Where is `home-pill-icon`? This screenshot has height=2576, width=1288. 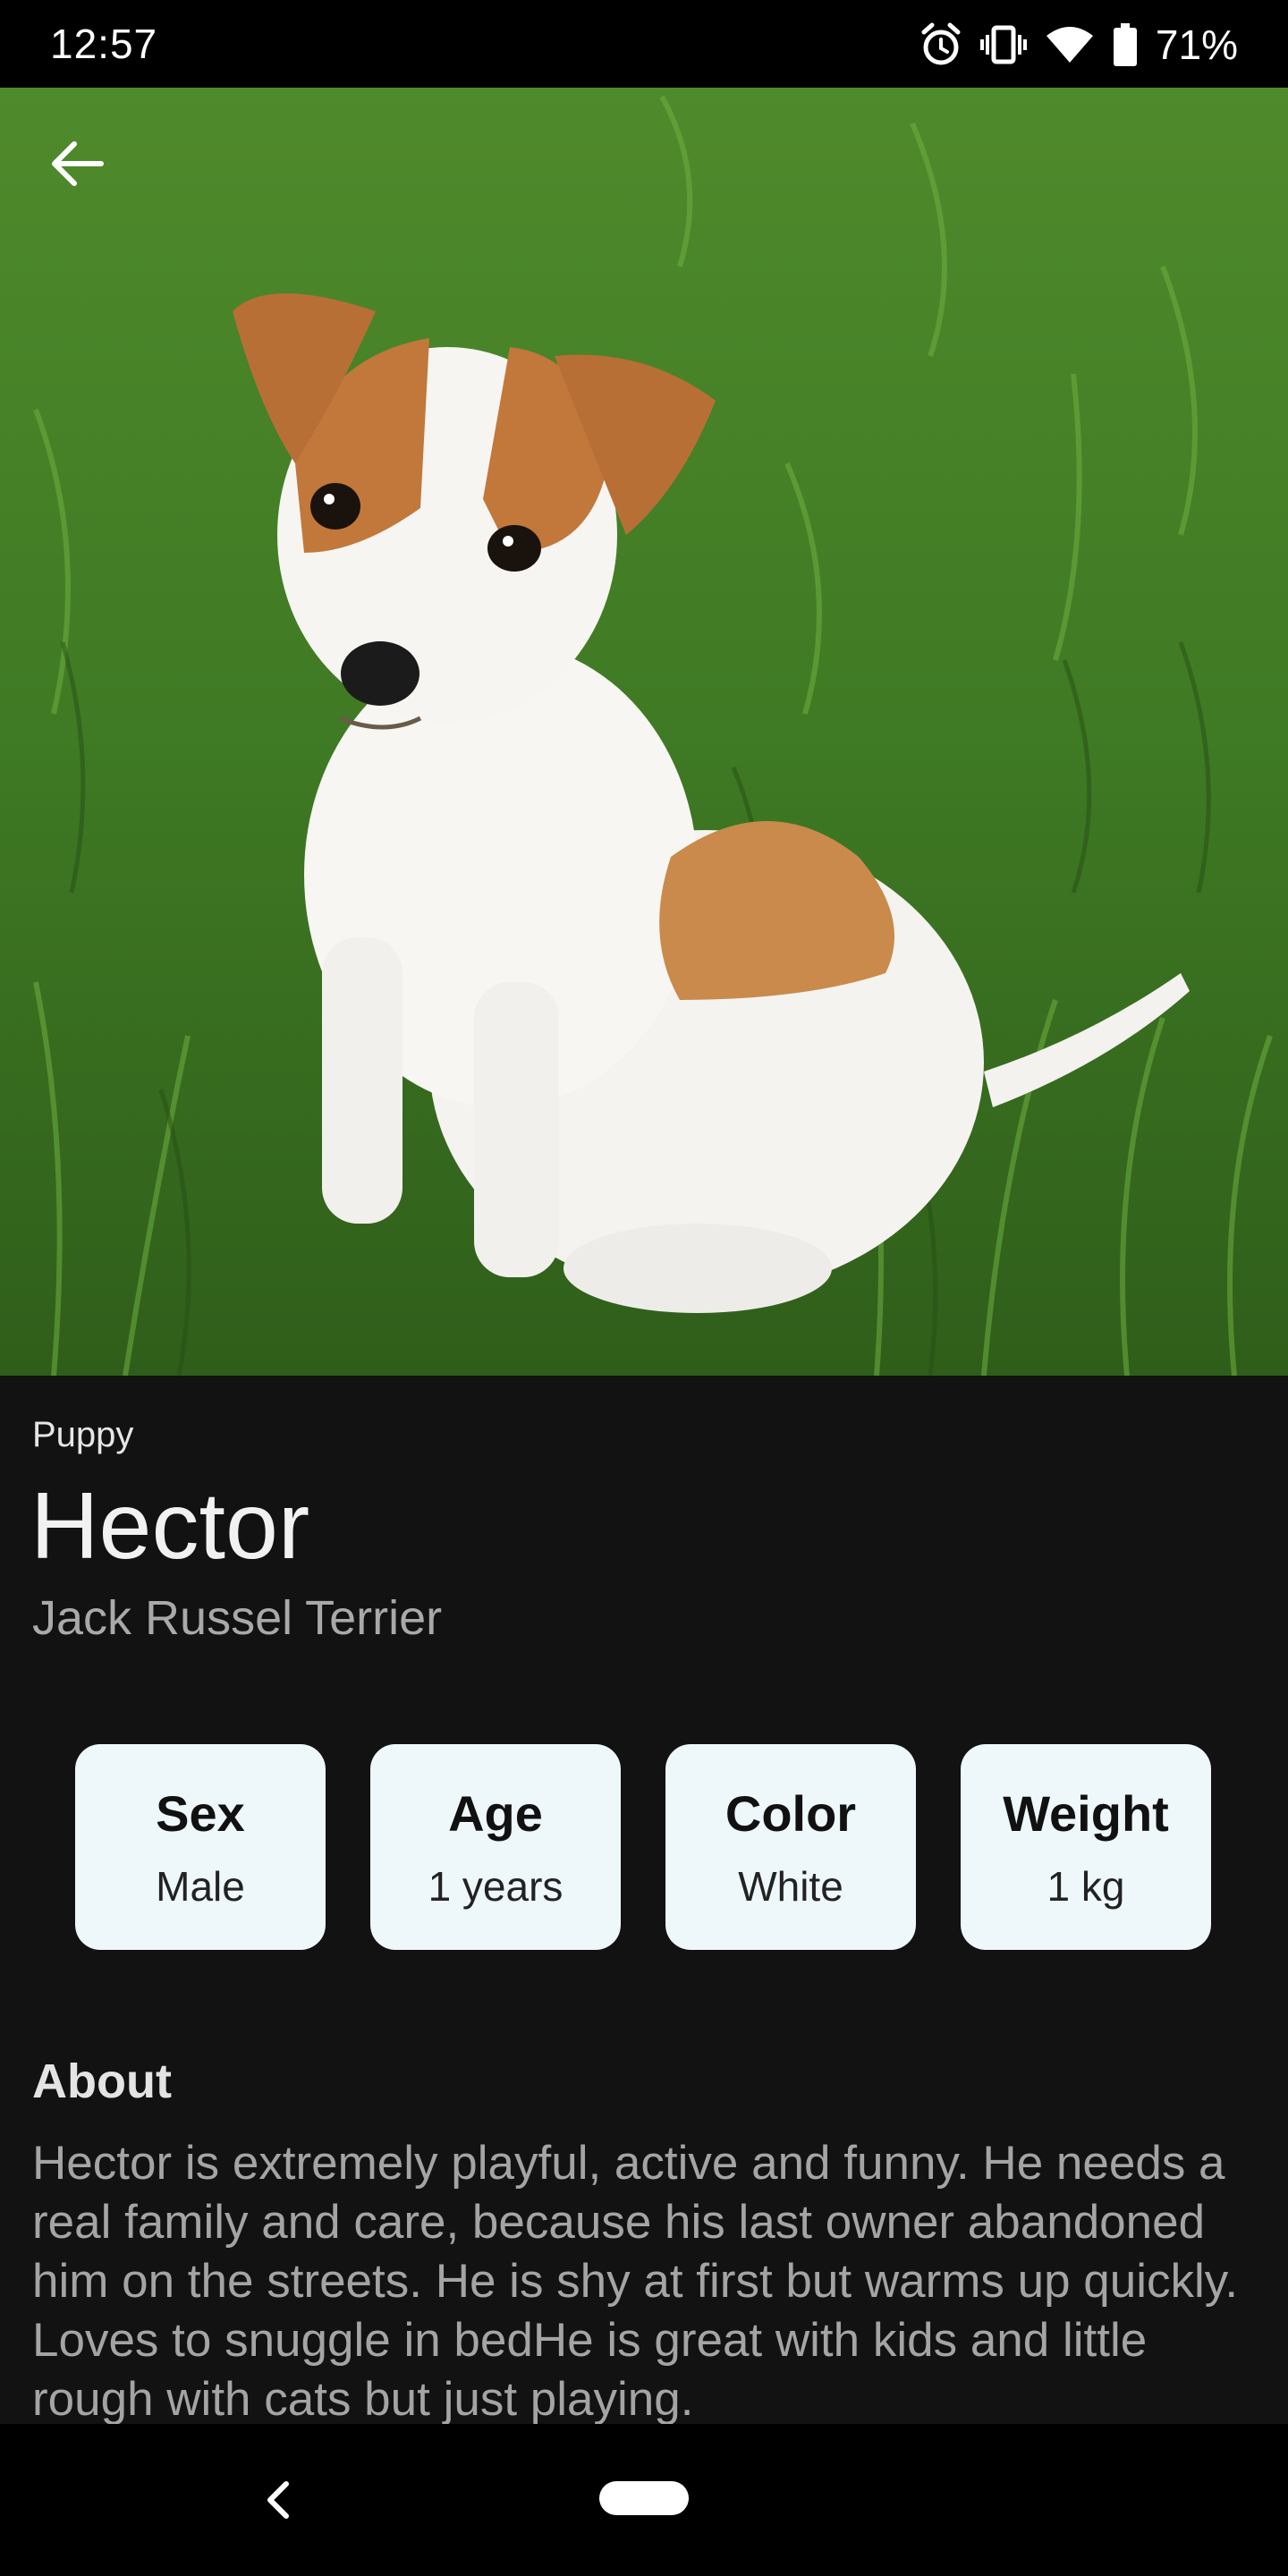 home-pill-icon is located at coordinates (644, 2498).